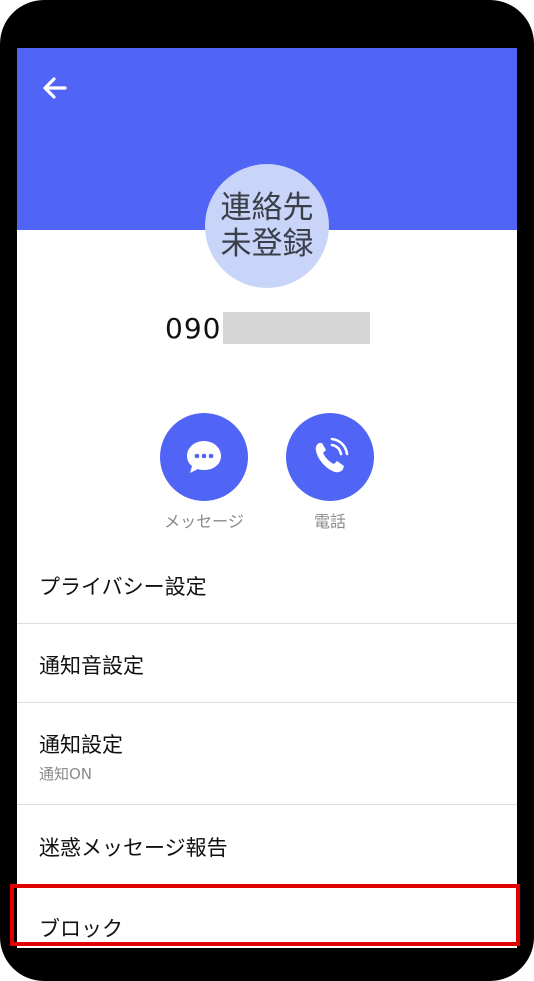 The width and height of the screenshot is (534, 981). I want to click on menu-item-label: 通知音設定, so click(91, 666).